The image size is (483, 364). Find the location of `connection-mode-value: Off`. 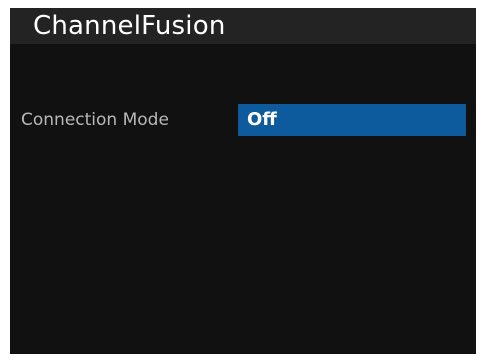

connection-mode-value: Off is located at coordinates (352, 120).